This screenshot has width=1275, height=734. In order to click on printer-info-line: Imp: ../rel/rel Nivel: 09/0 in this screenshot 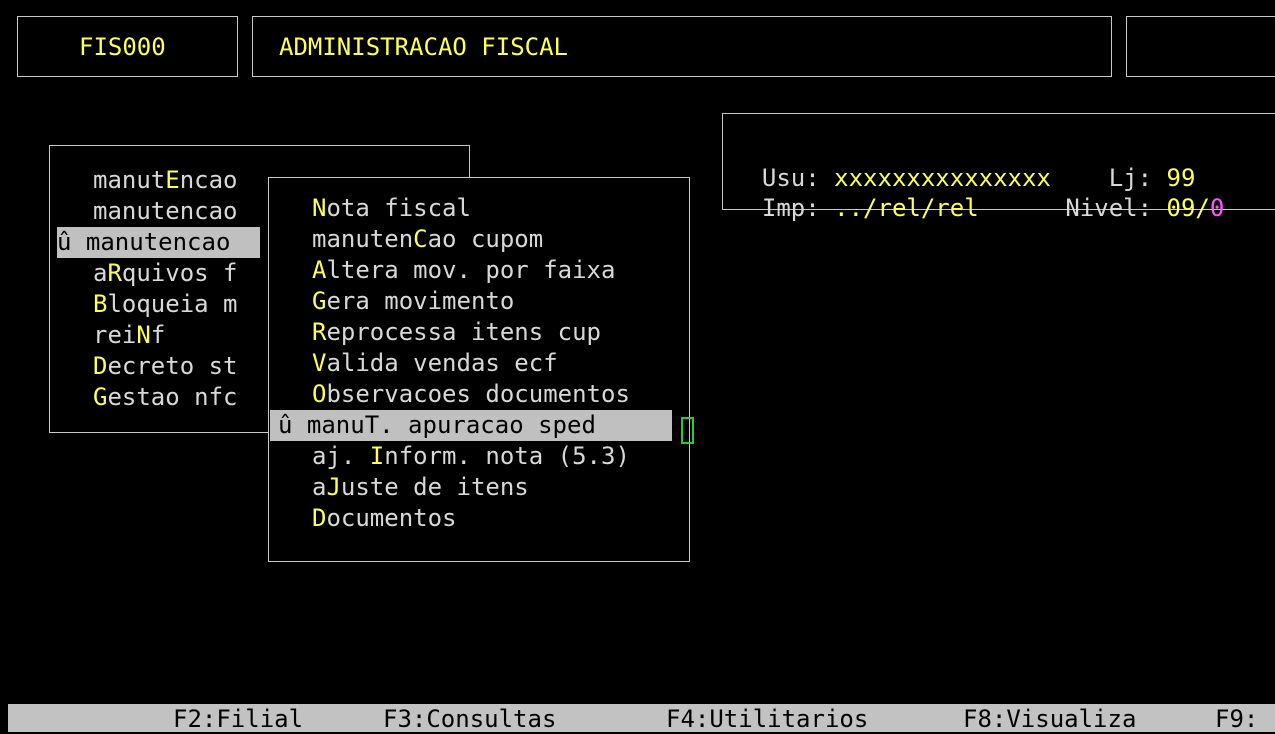, I will do `click(978, 193)`.